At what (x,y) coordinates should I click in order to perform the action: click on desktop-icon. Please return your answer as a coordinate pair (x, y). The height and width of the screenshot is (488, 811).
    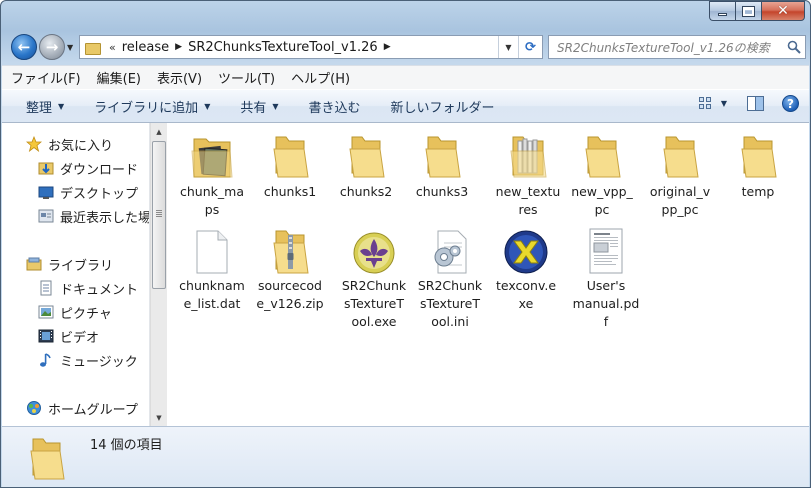
    Looking at the image, I should click on (46, 192).